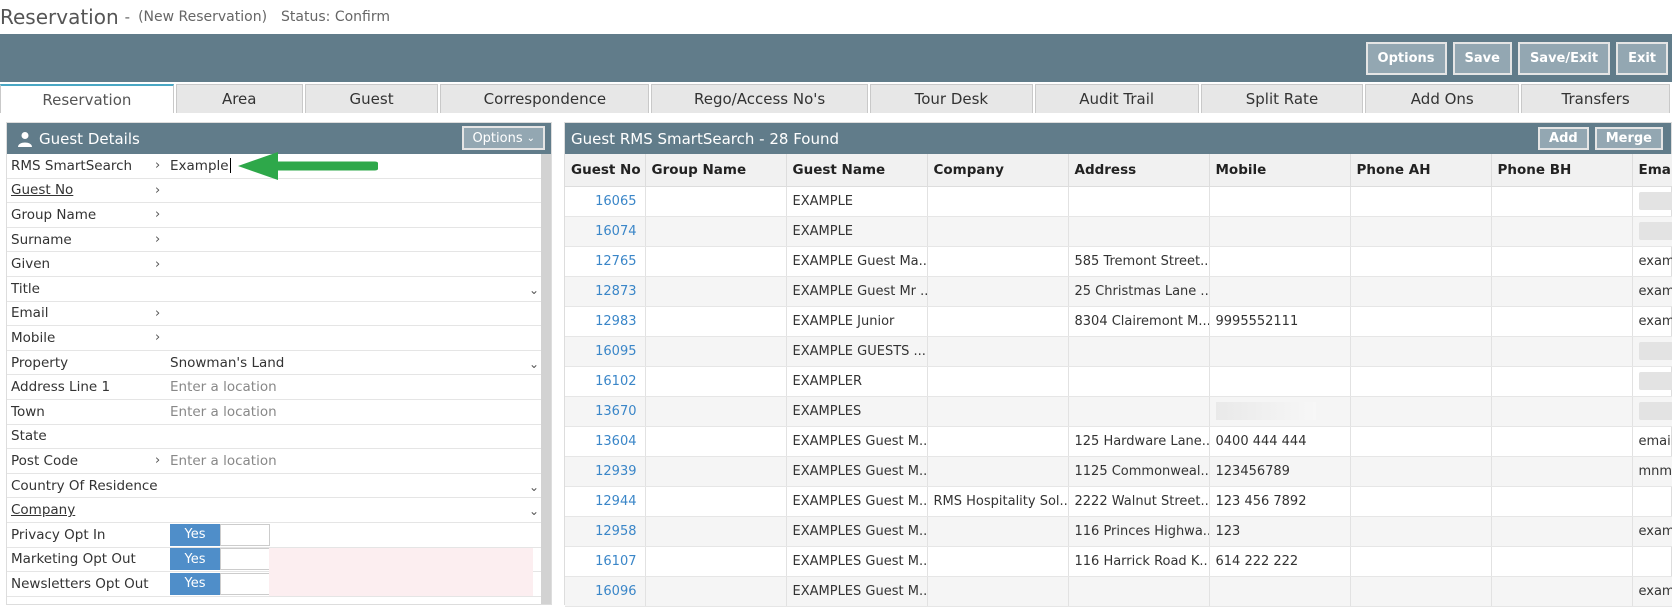 This screenshot has height=607, width=1672. Describe the element at coordinates (1652, 321) in the screenshot. I see `table-cell: exam` at that location.